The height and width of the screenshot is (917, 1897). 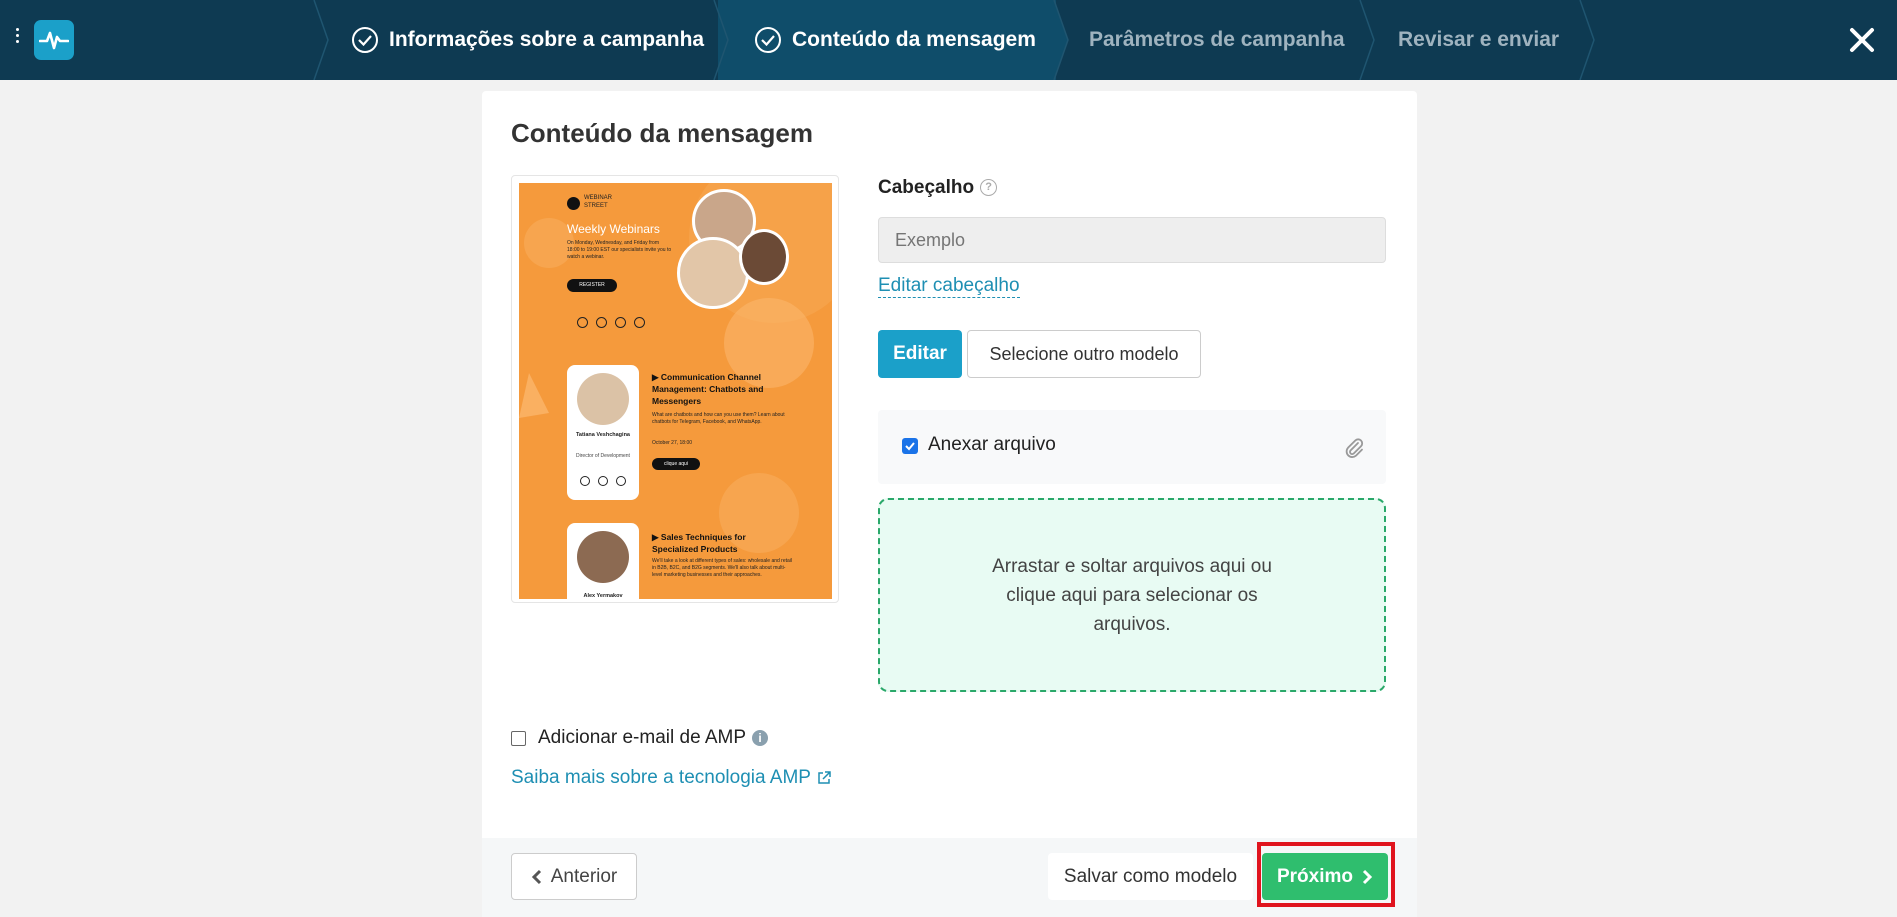 I want to click on step-campaign-parameters: Parâmetros de campanha, so click(x=1217, y=40).